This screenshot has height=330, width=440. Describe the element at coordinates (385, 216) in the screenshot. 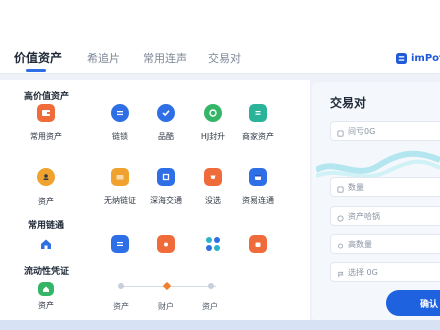

I see `field-asset-hash: 资产哈锅` at that location.